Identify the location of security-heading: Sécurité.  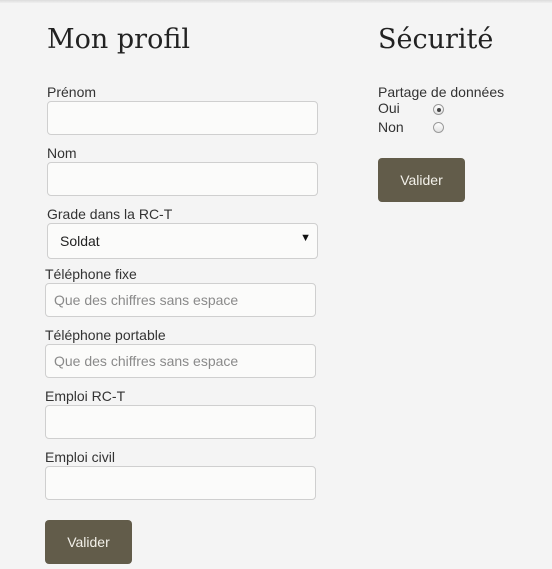
(436, 39).